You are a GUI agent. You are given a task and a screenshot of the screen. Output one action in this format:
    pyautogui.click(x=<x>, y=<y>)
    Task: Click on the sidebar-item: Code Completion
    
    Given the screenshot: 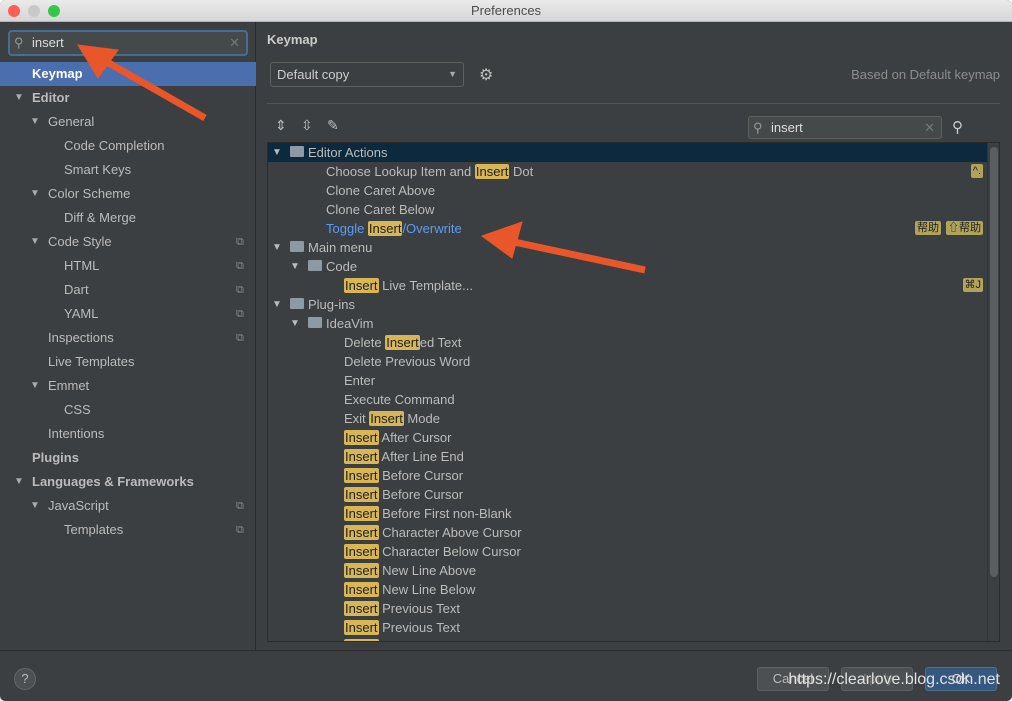 What is the action you would take?
    pyautogui.click(x=128, y=146)
    